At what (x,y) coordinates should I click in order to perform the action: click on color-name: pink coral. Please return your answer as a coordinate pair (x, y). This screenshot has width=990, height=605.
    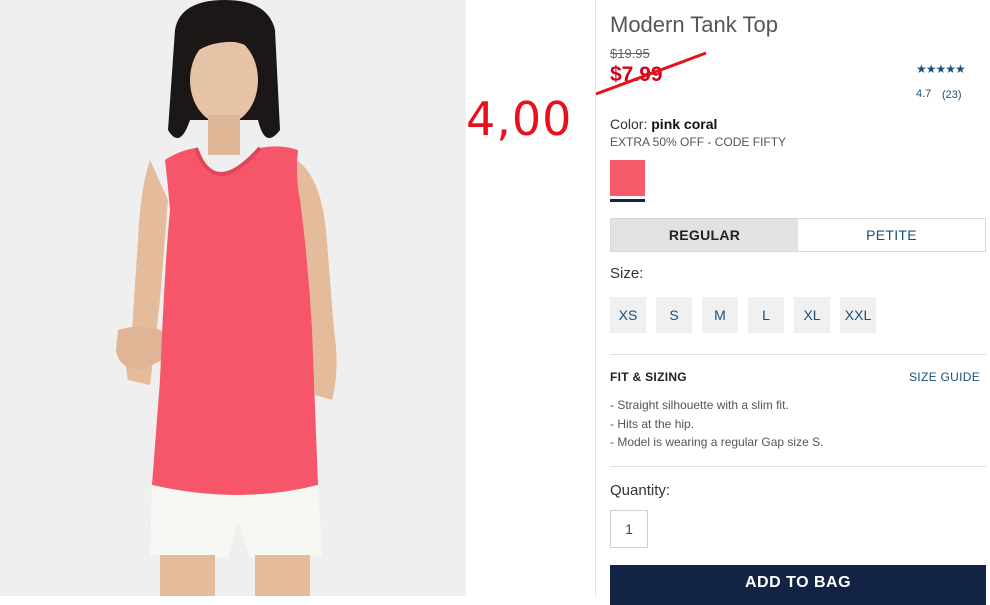
    Looking at the image, I should click on (684, 124).